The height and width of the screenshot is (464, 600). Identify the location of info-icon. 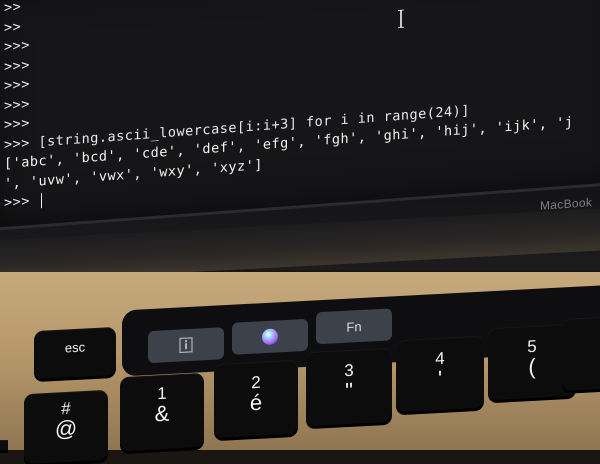
(186, 345).